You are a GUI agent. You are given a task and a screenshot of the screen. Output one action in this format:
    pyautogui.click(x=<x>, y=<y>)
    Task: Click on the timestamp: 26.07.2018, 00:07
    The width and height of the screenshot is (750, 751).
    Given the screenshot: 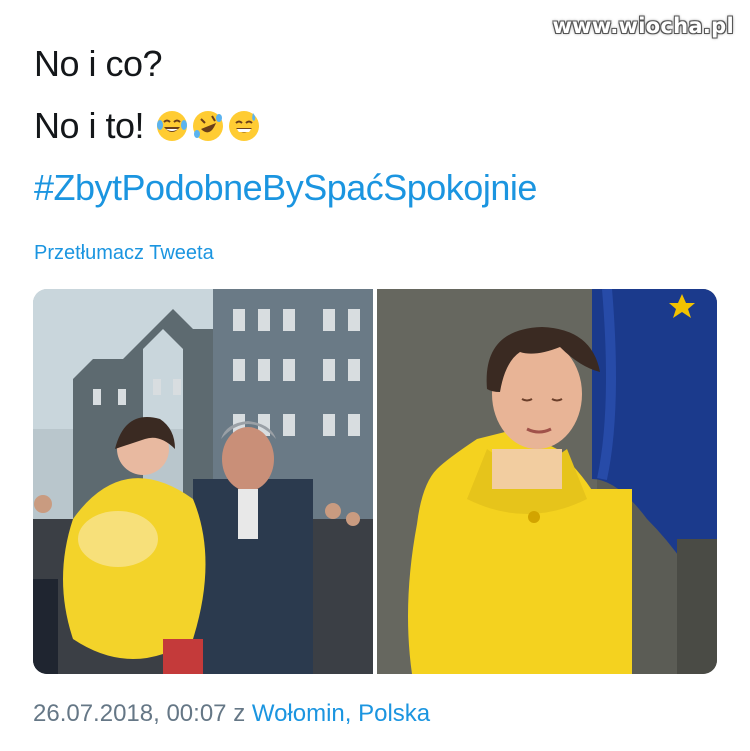 What is the action you would take?
    pyautogui.click(x=130, y=713)
    